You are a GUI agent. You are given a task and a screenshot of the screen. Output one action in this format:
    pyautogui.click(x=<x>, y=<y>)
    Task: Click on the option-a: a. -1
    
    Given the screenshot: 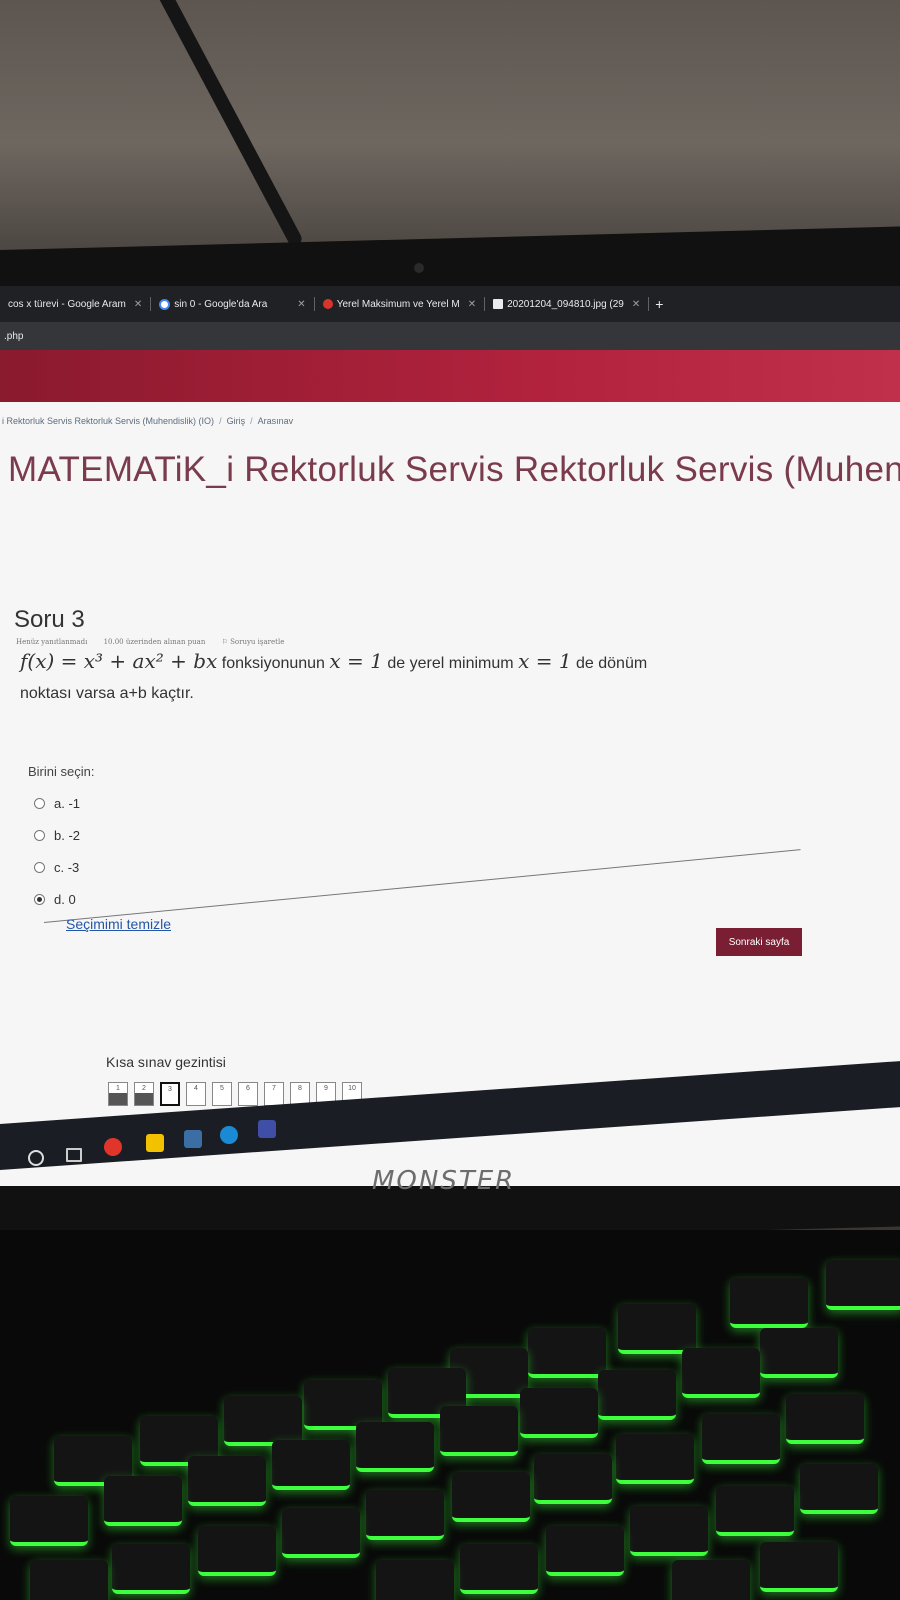 What is the action you would take?
    pyautogui.click(x=57, y=803)
    